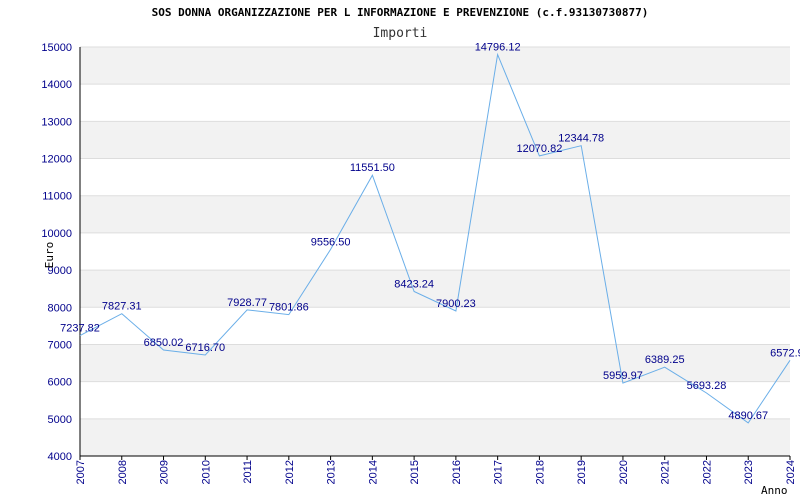 The width and height of the screenshot is (800, 500). Describe the element at coordinates (582, 472) in the screenshot. I see `x-tick-label: 2019` at that location.